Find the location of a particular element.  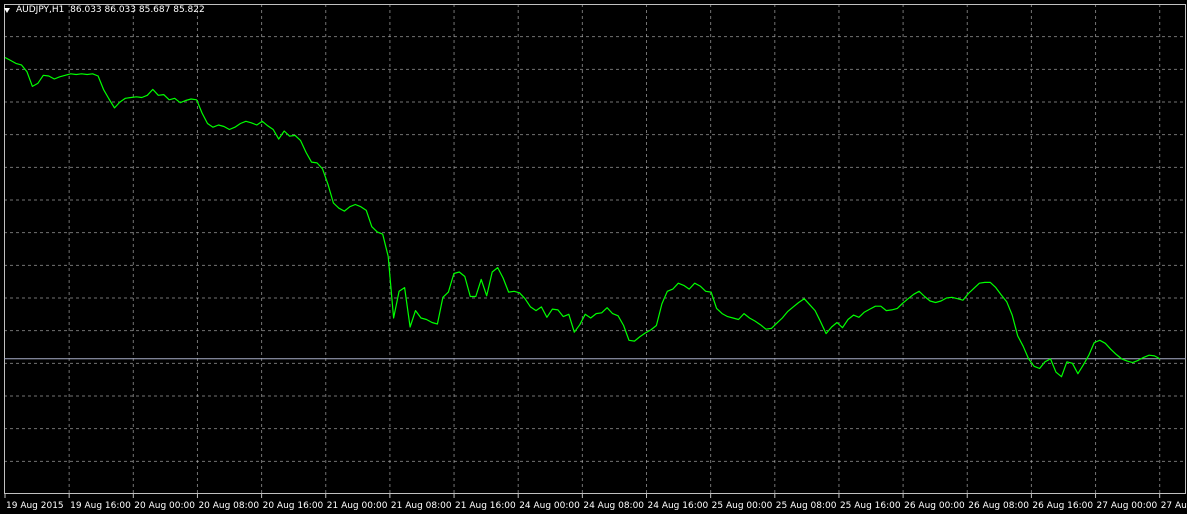

x-tick-label: 21 Aug 16:00 is located at coordinates (485, 506).